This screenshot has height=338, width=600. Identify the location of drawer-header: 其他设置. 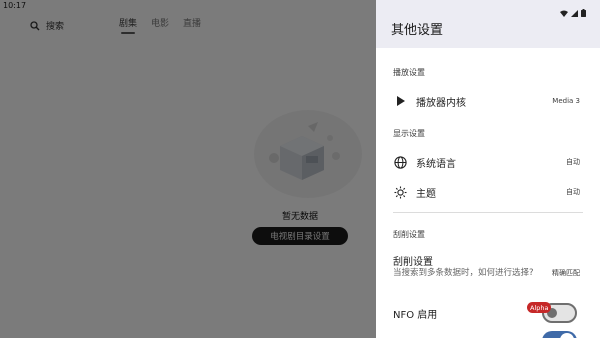
(488, 24).